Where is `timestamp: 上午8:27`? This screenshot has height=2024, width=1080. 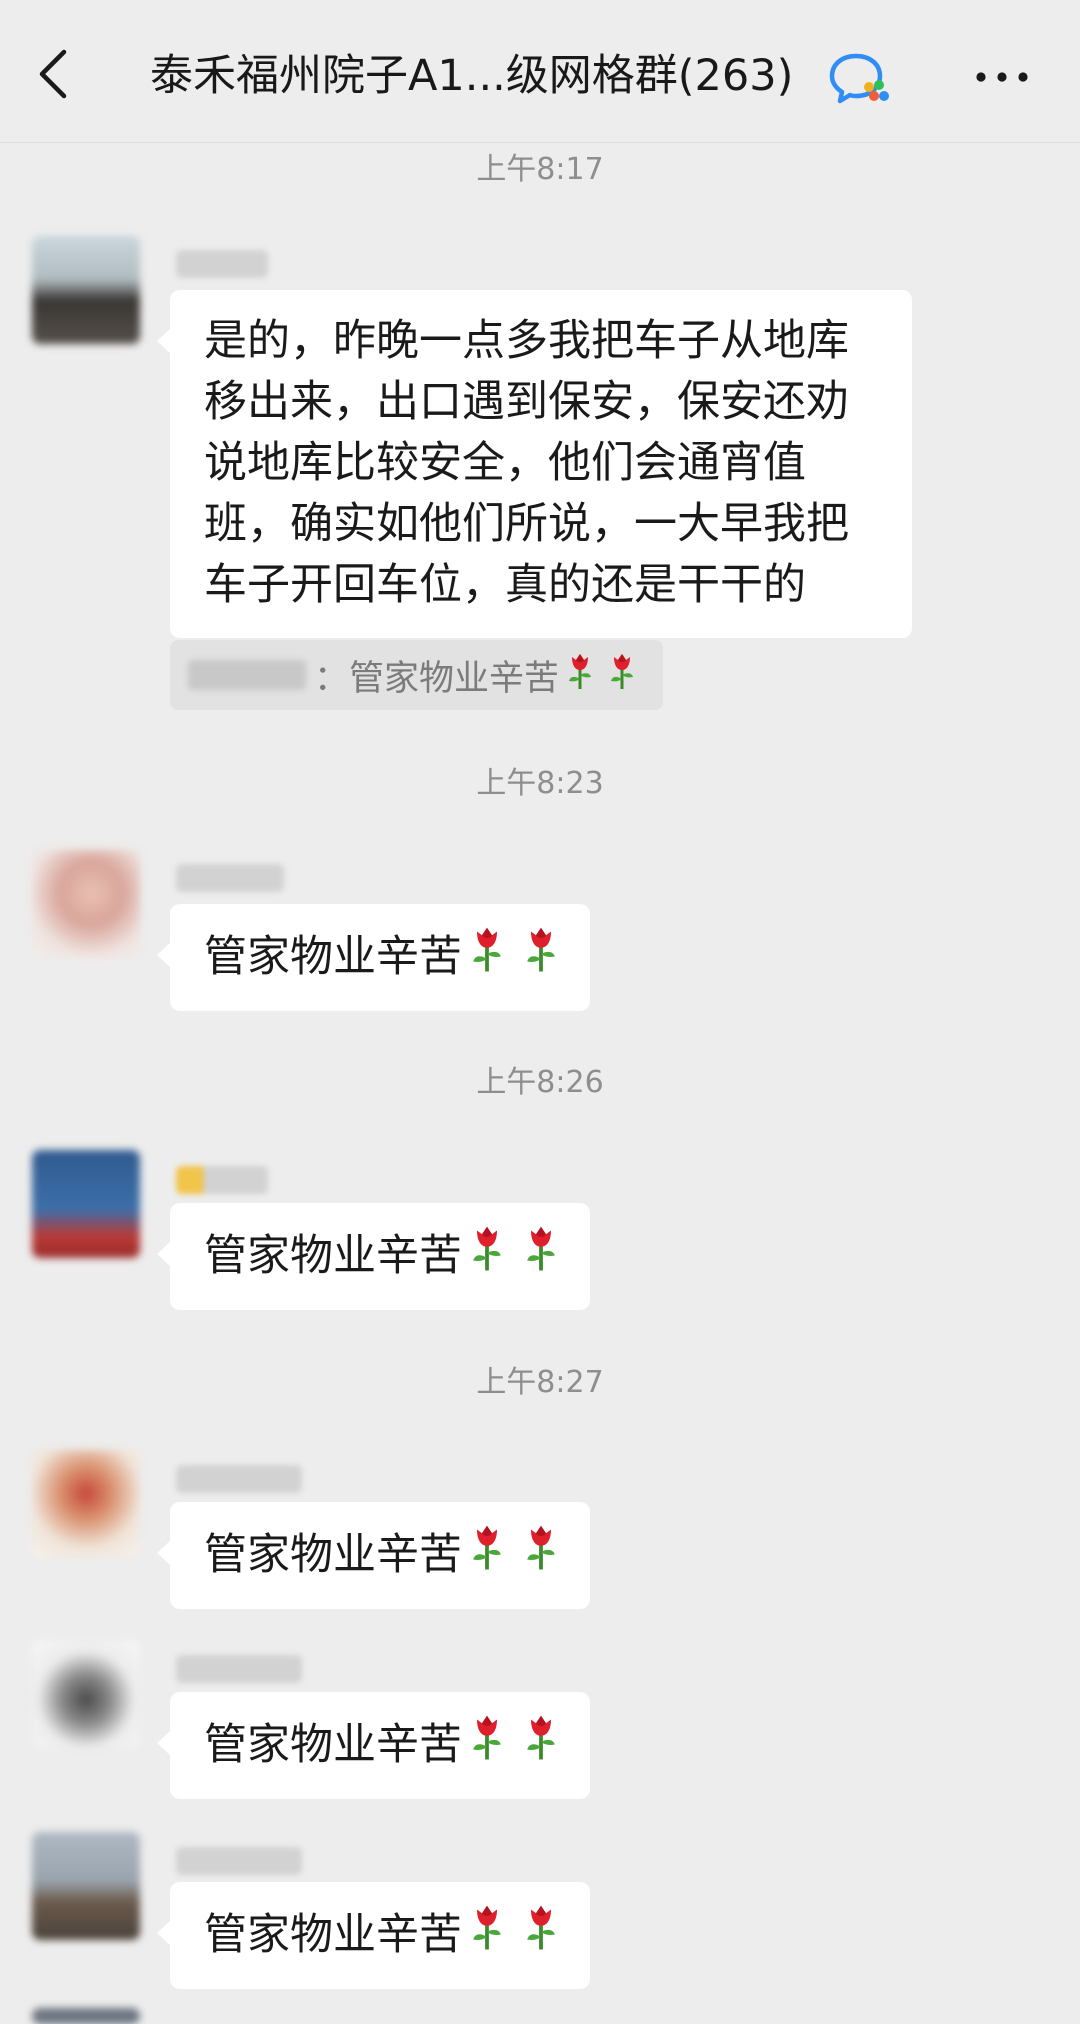
timestamp: 上午8:27 is located at coordinates (540, 1382).